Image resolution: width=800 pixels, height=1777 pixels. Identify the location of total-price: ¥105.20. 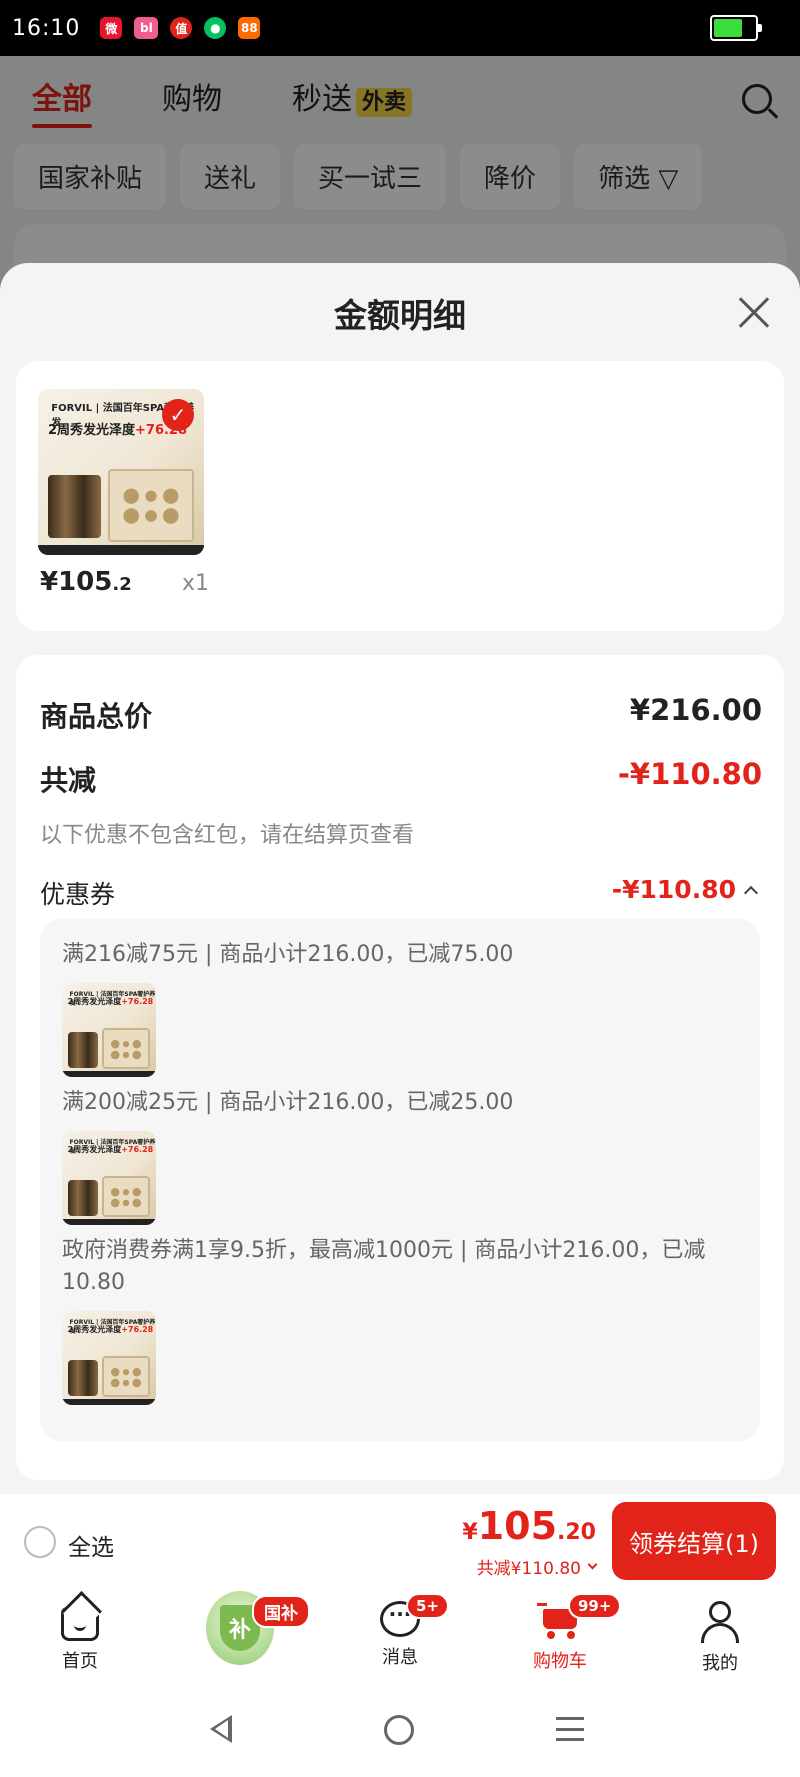
(529, 1526).